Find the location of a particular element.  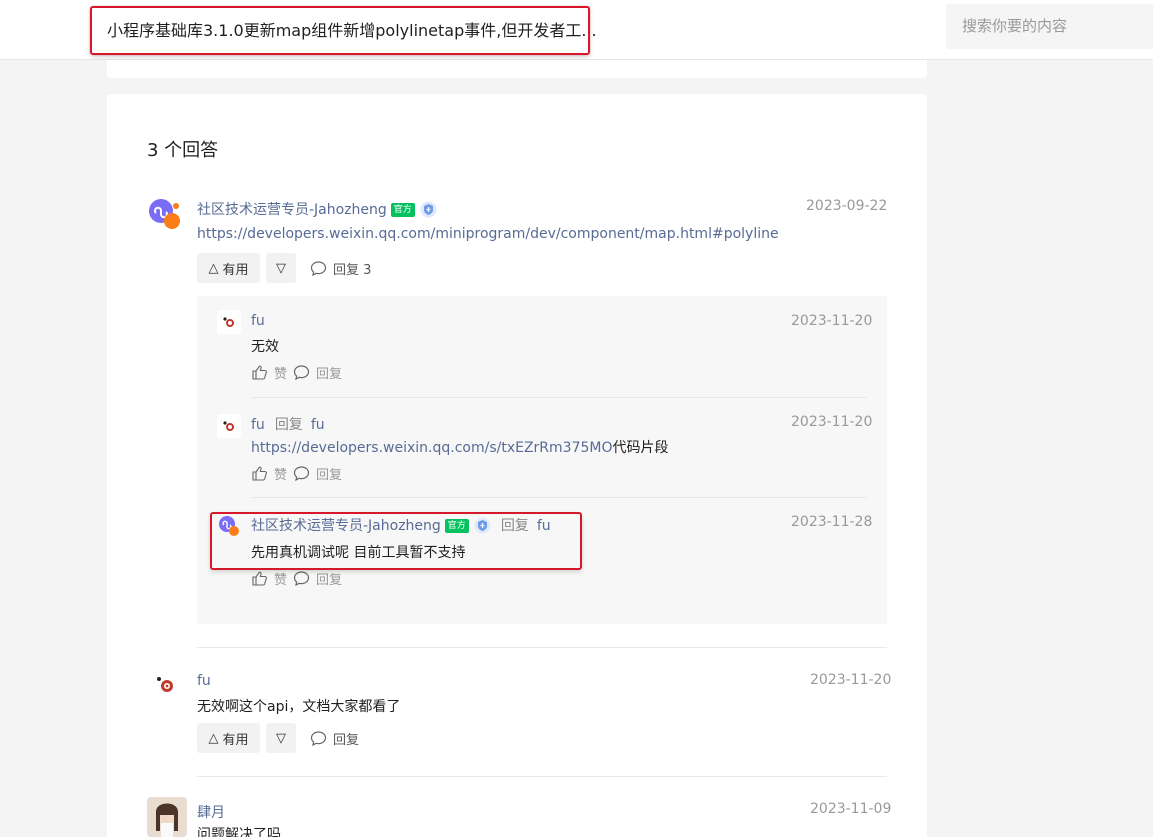

answer-author: 肆月 is located at coordinates (211, 812).